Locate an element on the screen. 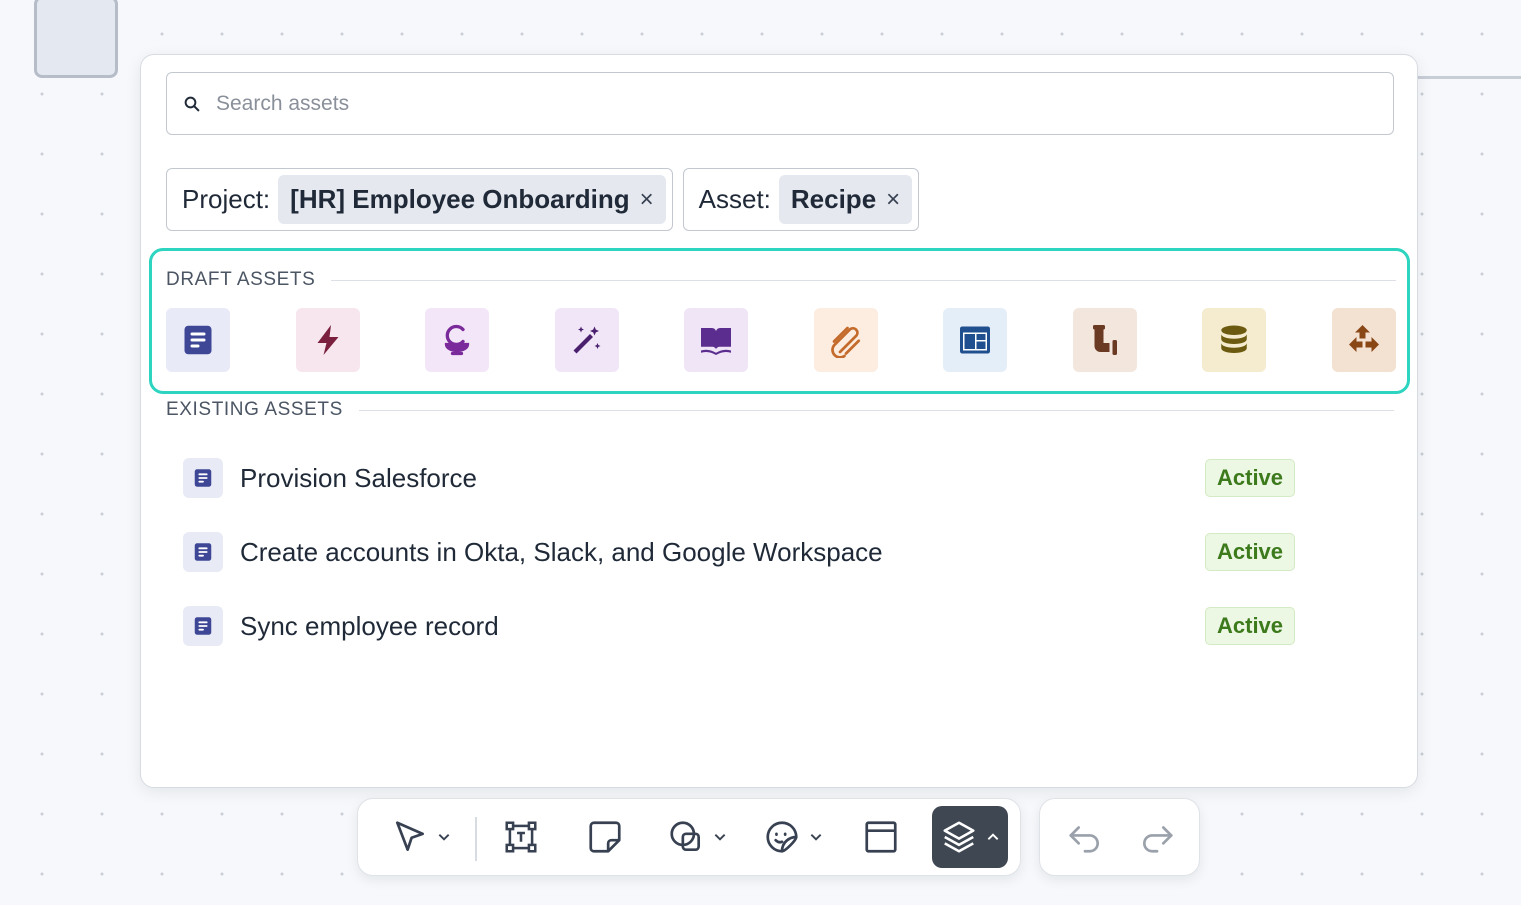 The image size is (1521, 905). draft-asset-tile-wand is located at coordinates (586, 340).